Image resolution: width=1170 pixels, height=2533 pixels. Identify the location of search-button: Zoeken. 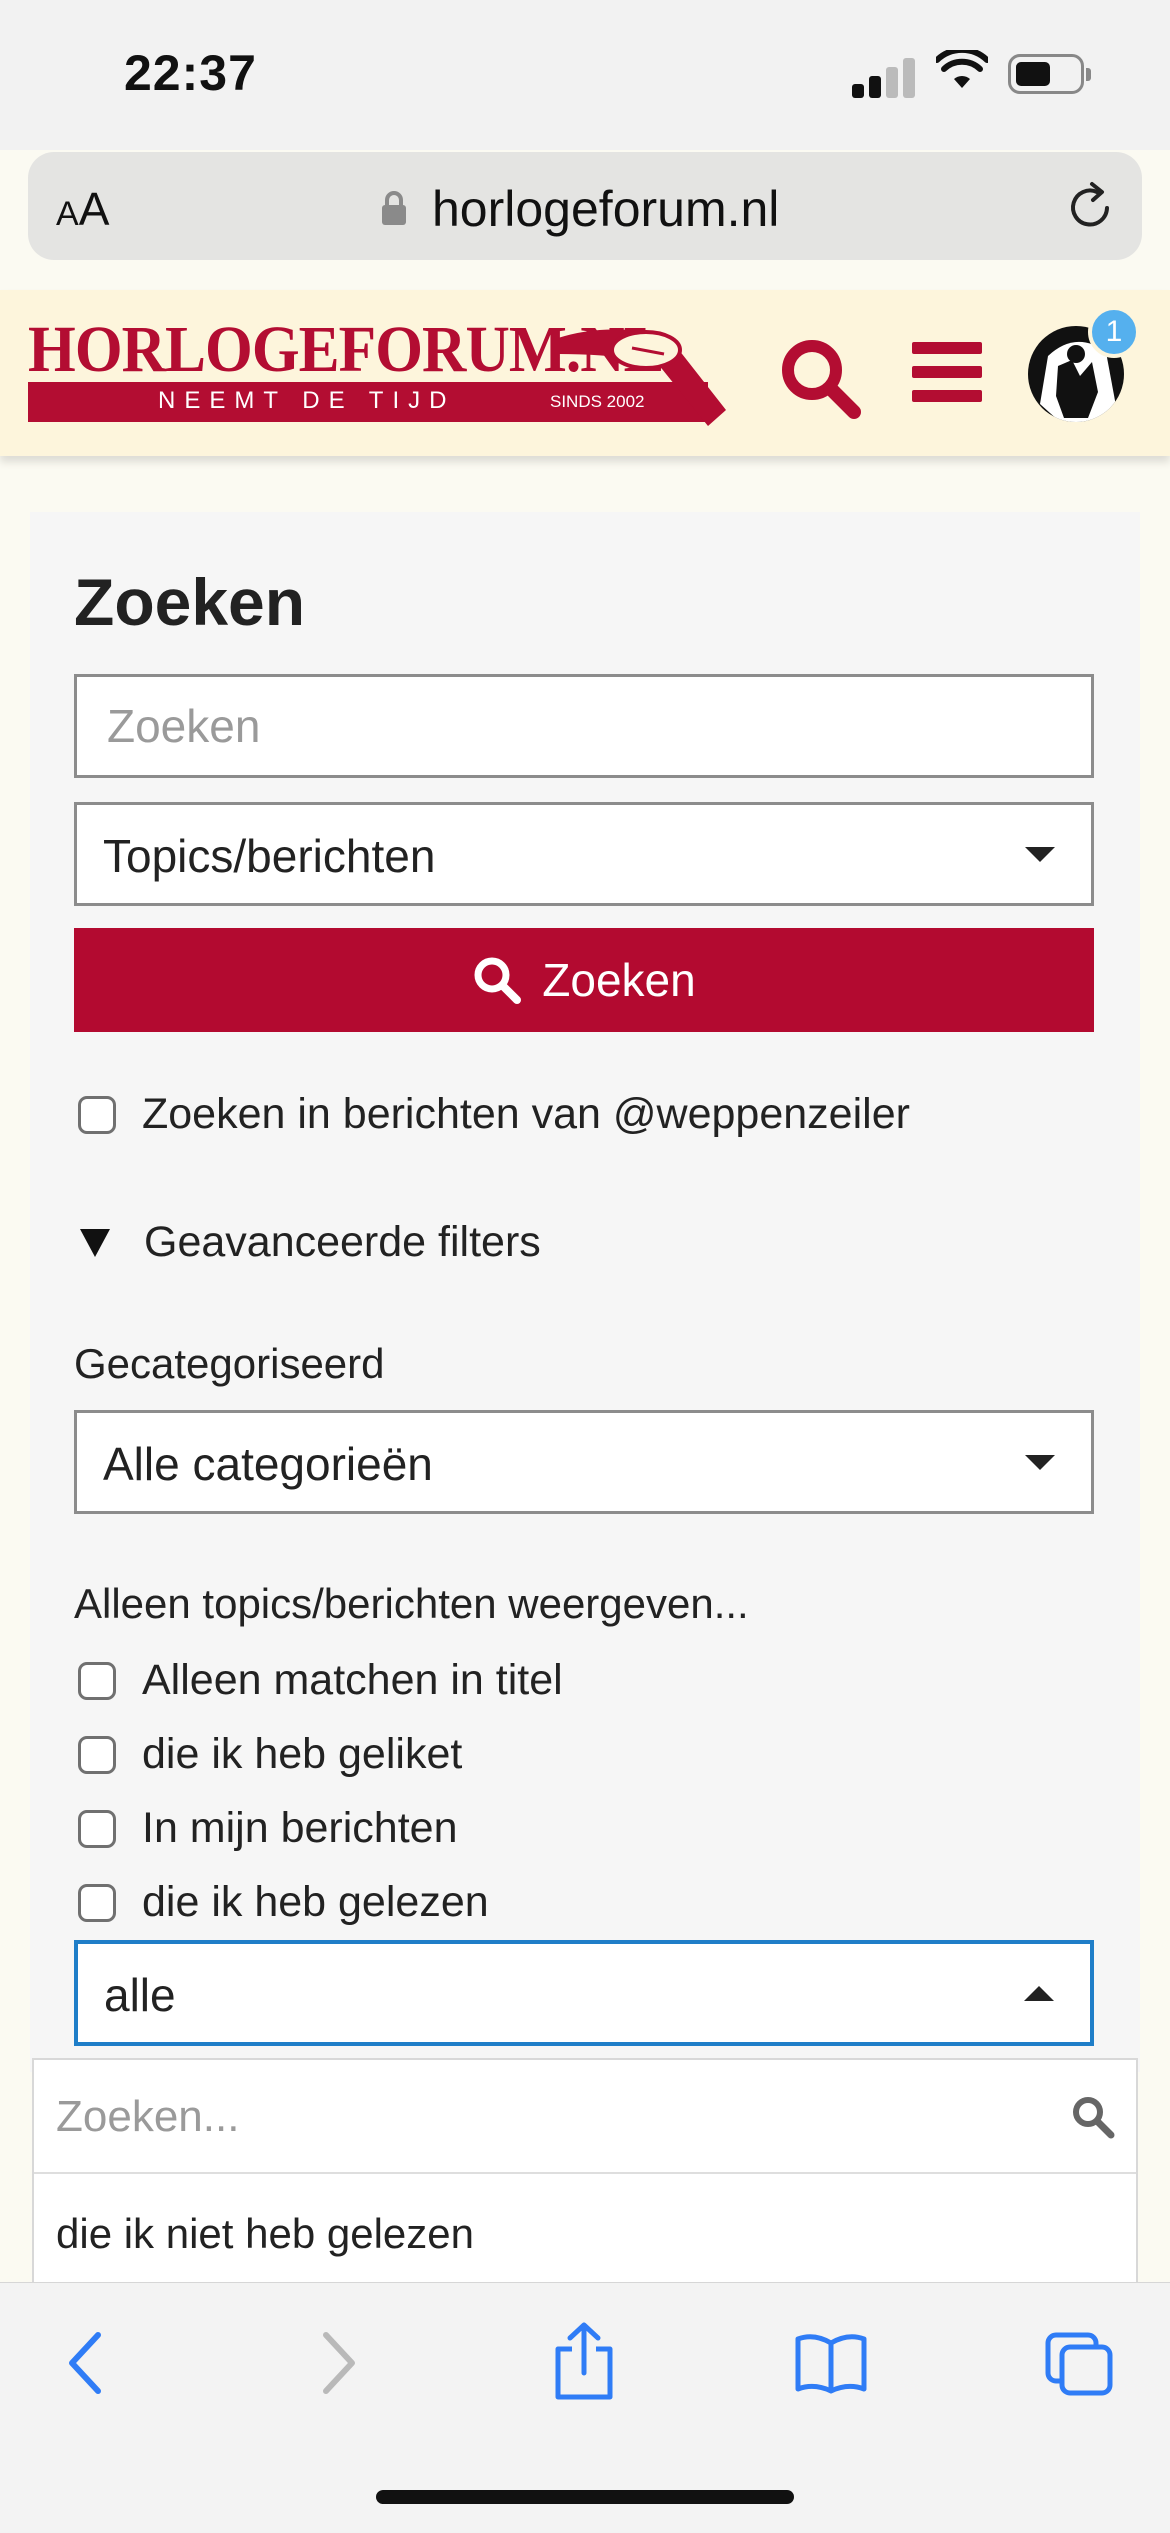
(584, 980).